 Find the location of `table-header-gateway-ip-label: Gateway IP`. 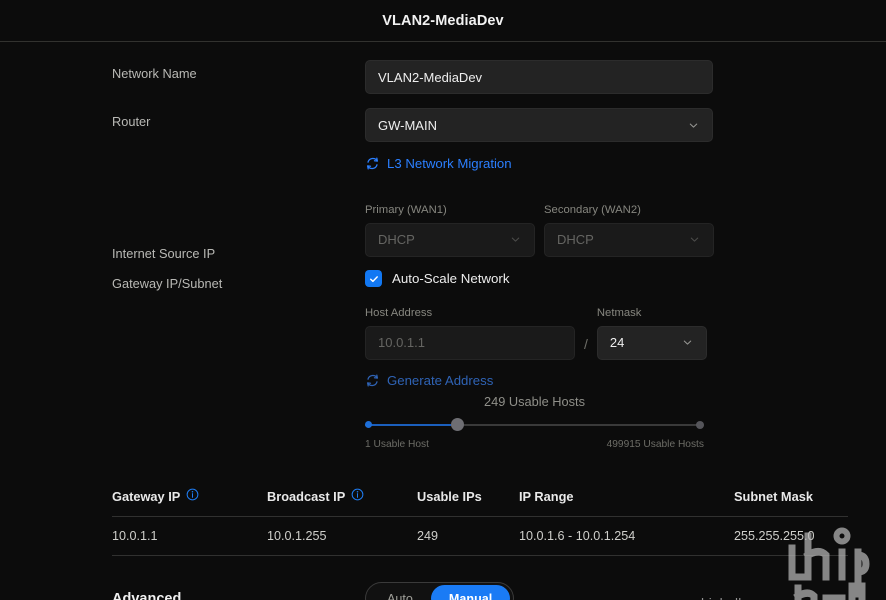

table-header-gateway-ip-label: Gateway IP is located at coordinates (146, 496).